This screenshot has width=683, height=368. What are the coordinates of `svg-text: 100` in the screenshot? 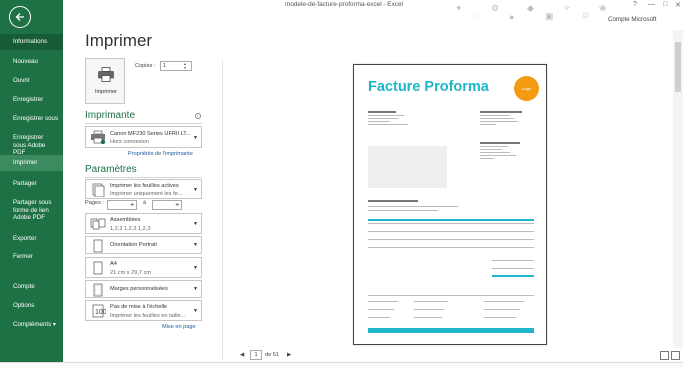 It's located at (100, 312).